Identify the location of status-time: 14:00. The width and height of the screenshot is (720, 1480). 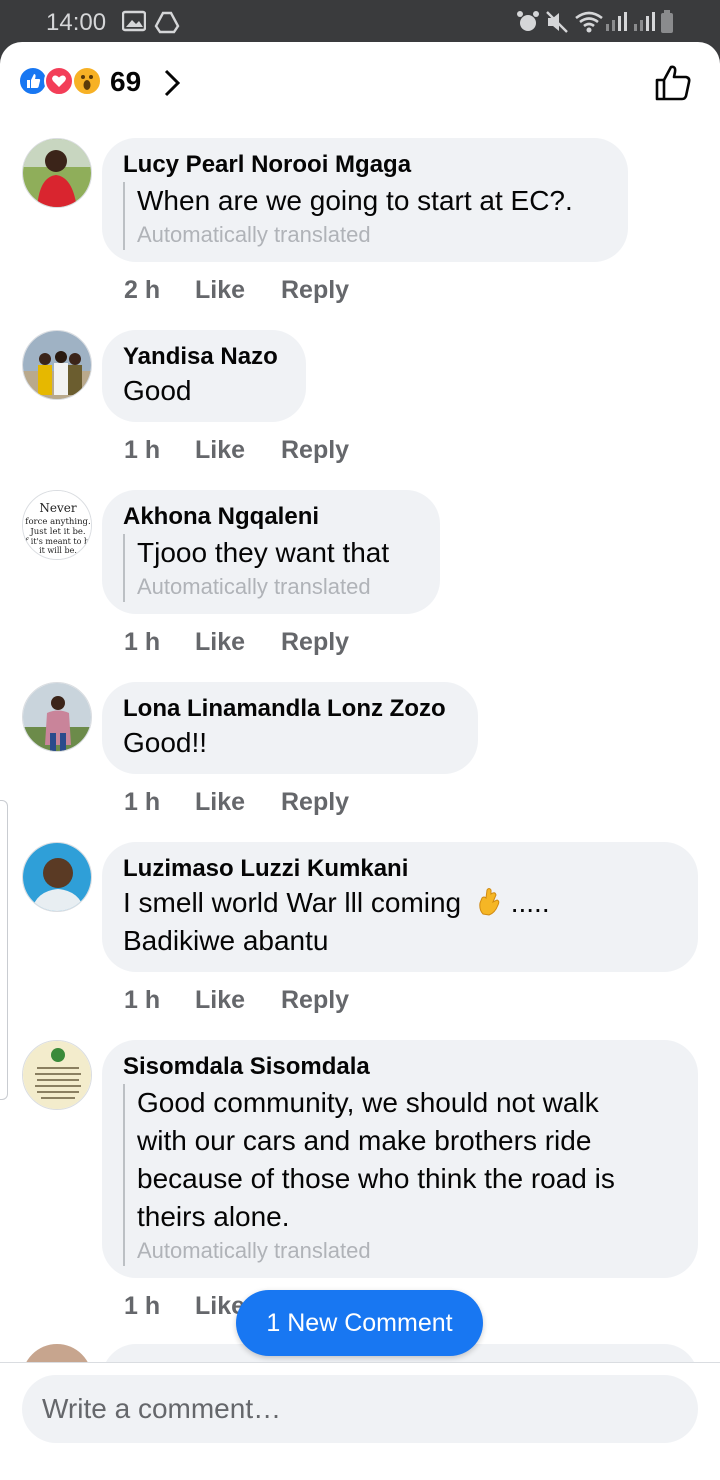
(76, 22).